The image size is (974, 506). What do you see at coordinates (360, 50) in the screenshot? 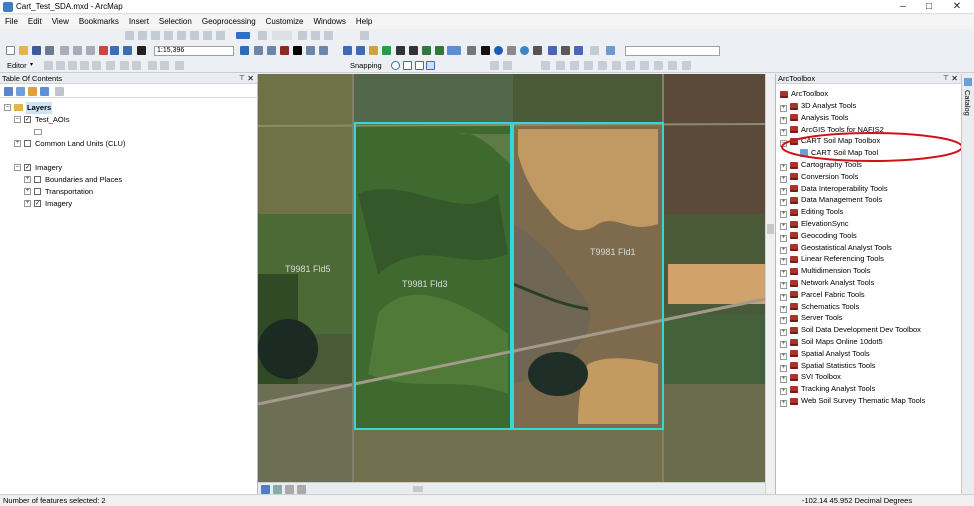
I see `zoom-out-icon` at bounding box center [360, 50].